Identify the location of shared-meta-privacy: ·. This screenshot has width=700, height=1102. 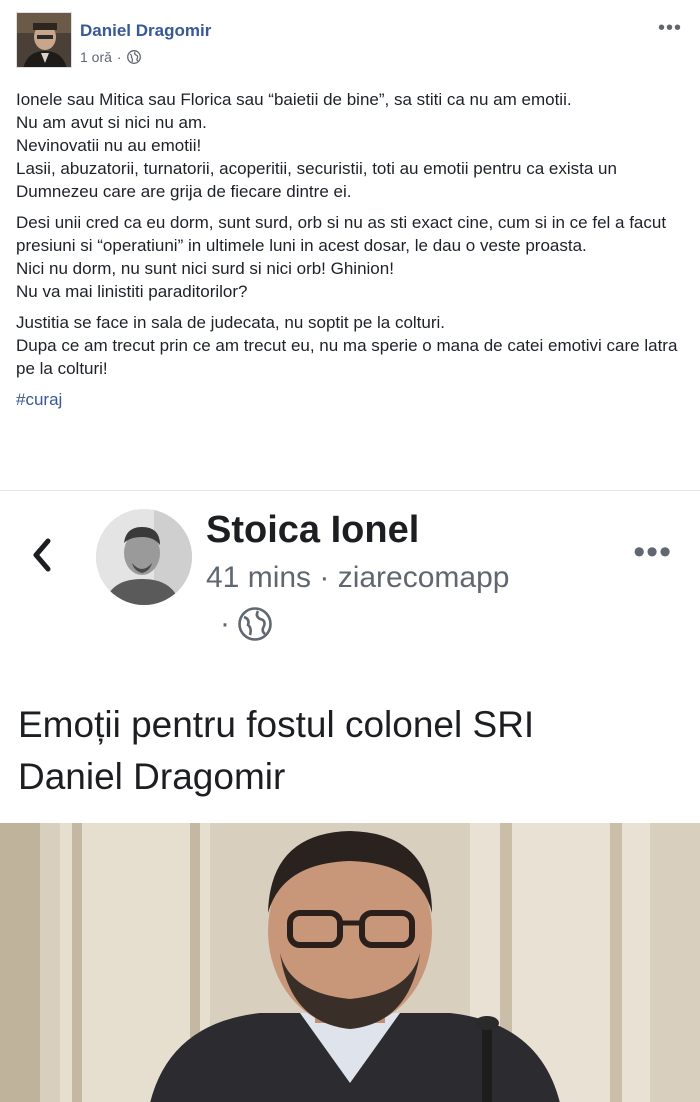
(246, 624).